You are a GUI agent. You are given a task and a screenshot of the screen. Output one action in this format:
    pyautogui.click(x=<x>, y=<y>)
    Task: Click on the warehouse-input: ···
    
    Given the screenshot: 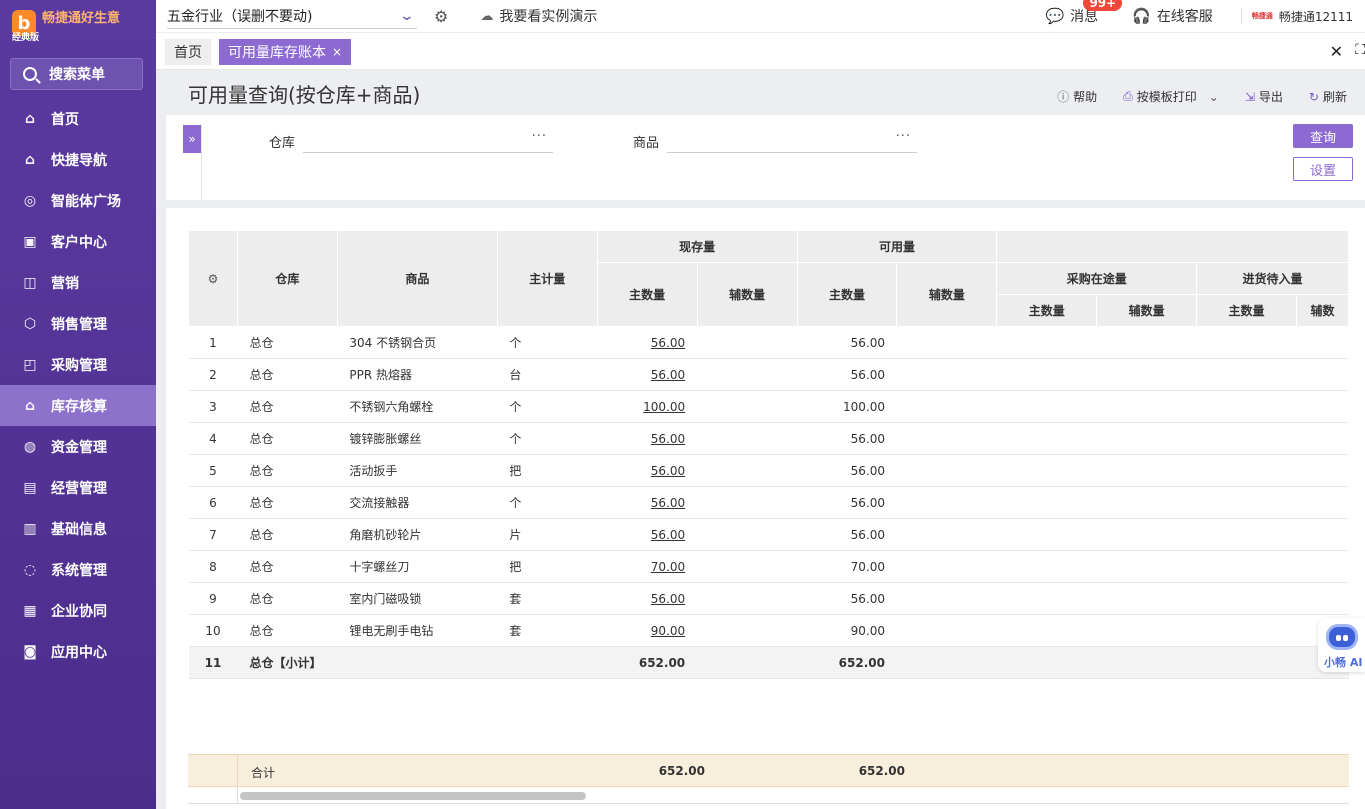 What is the action you would take?
    pyautogui.click(x=428, y=139)
    